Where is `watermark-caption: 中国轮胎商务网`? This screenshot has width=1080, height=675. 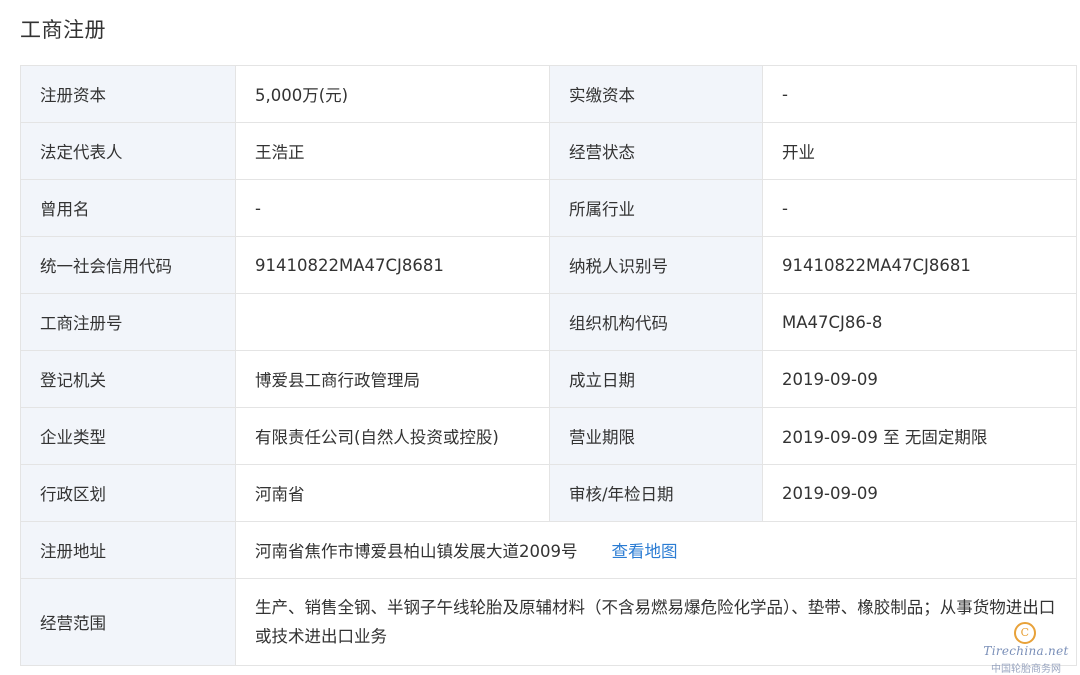
watermark-caption: 中国轮胎商务网 is located at coordinates (1026, 669).